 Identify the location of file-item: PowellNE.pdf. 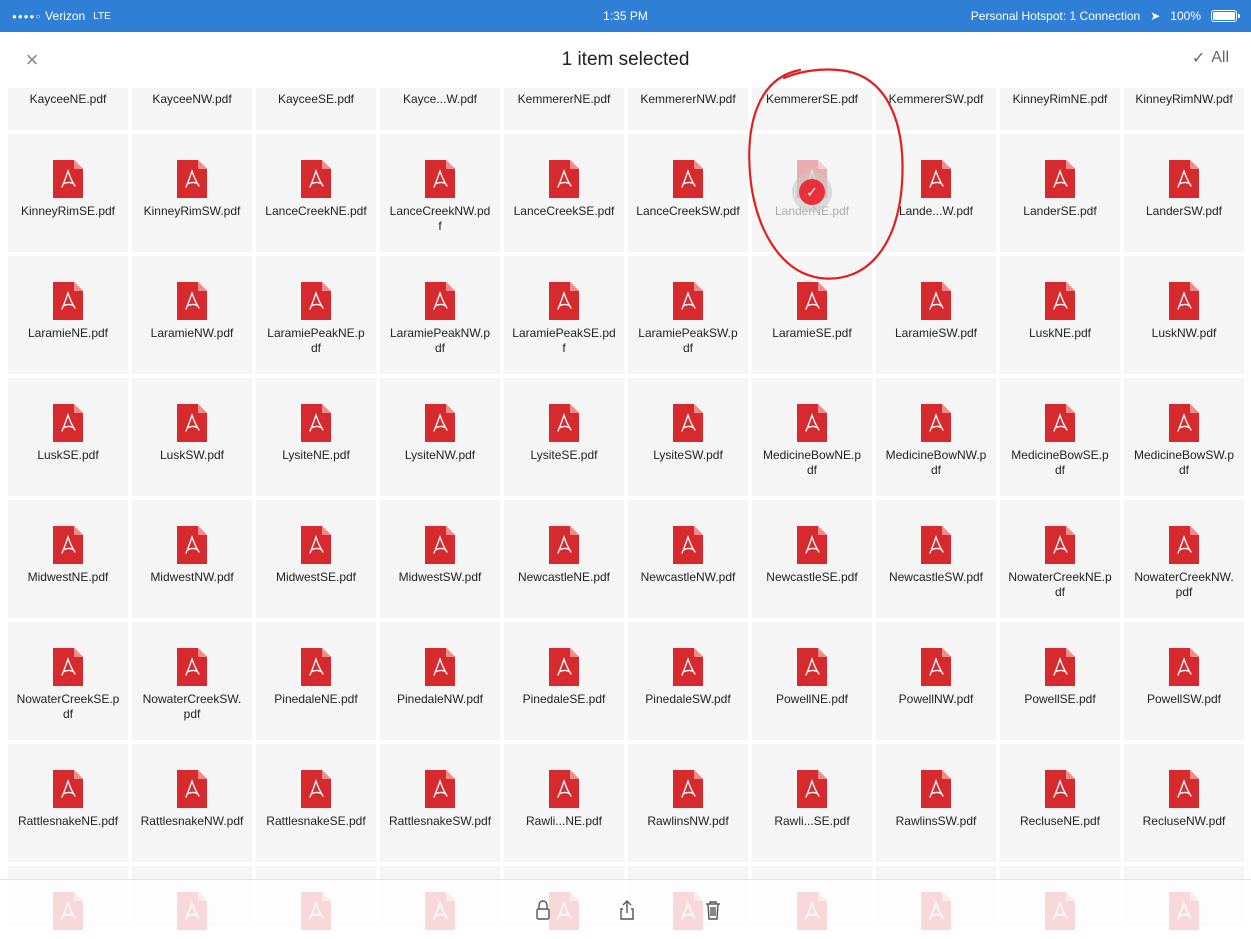
(812, 681).